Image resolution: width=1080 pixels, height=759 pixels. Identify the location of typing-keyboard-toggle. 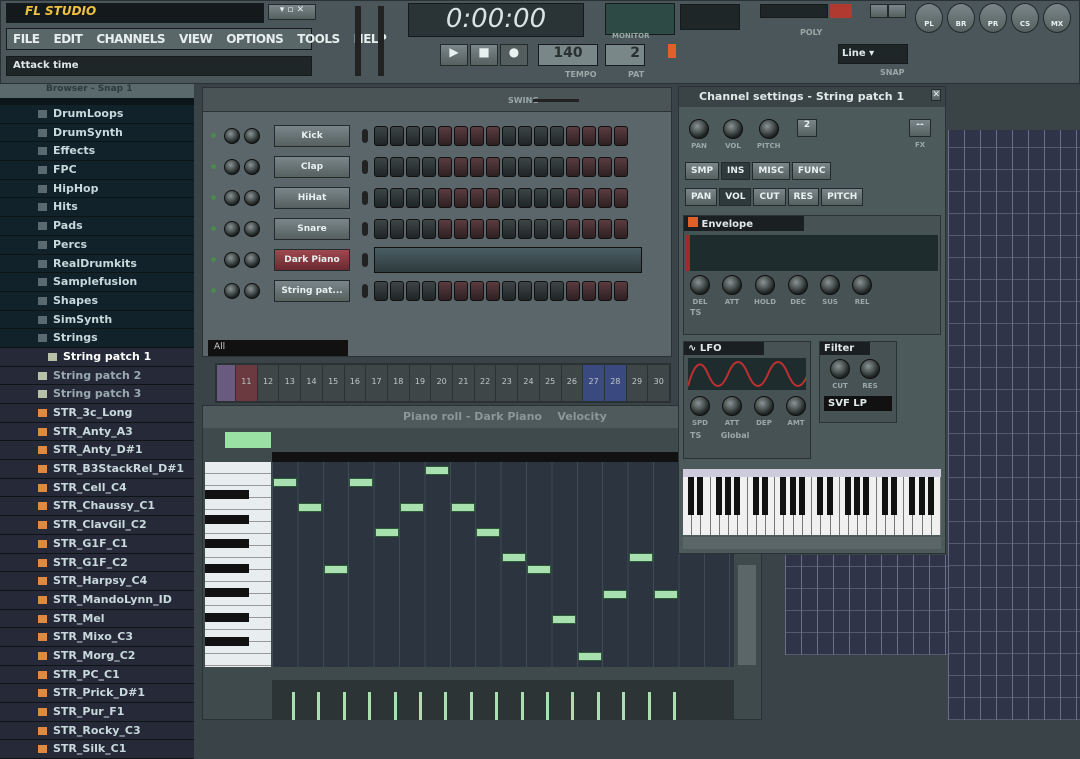
(672, 51).